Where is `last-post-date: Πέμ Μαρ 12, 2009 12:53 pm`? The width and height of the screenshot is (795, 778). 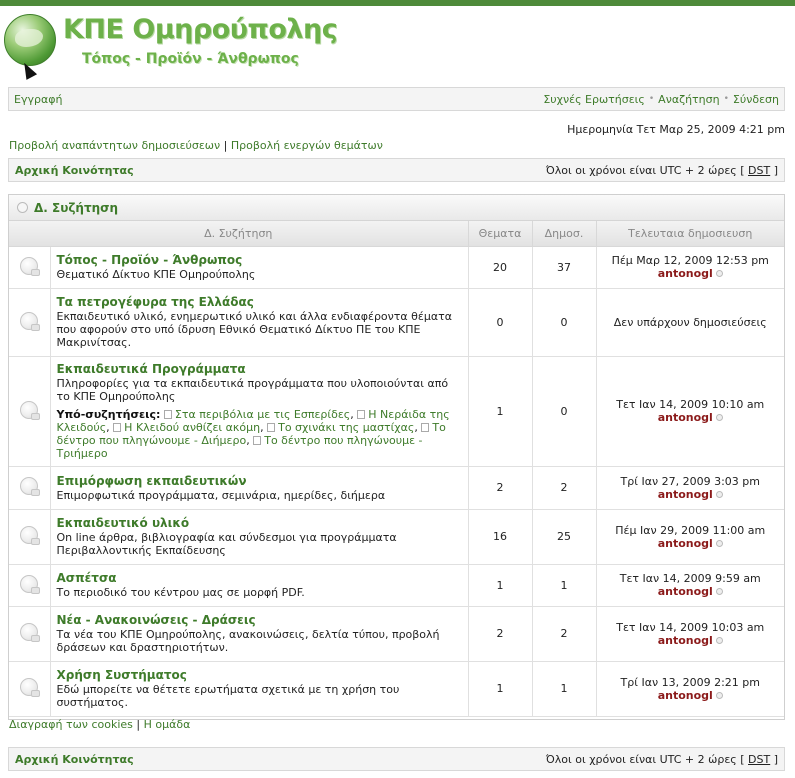 last-post-date: Πέμ Μαρ 12, 2009 12:53 pm is located at coordinates (690, 260).